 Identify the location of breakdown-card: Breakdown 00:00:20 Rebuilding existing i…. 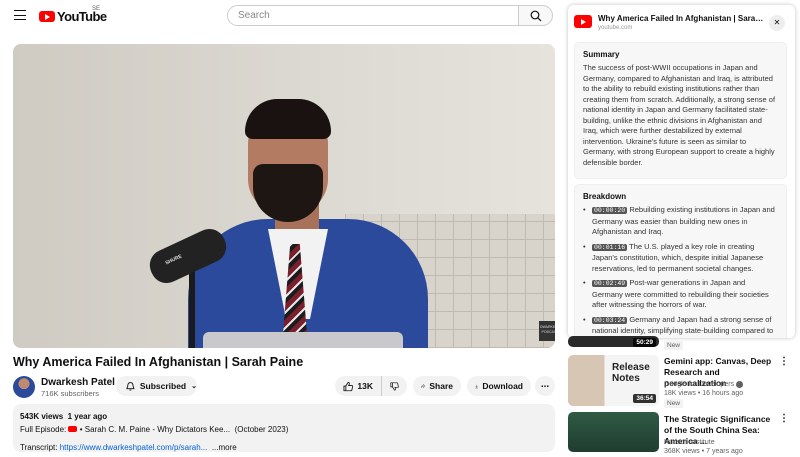
(680, 261).